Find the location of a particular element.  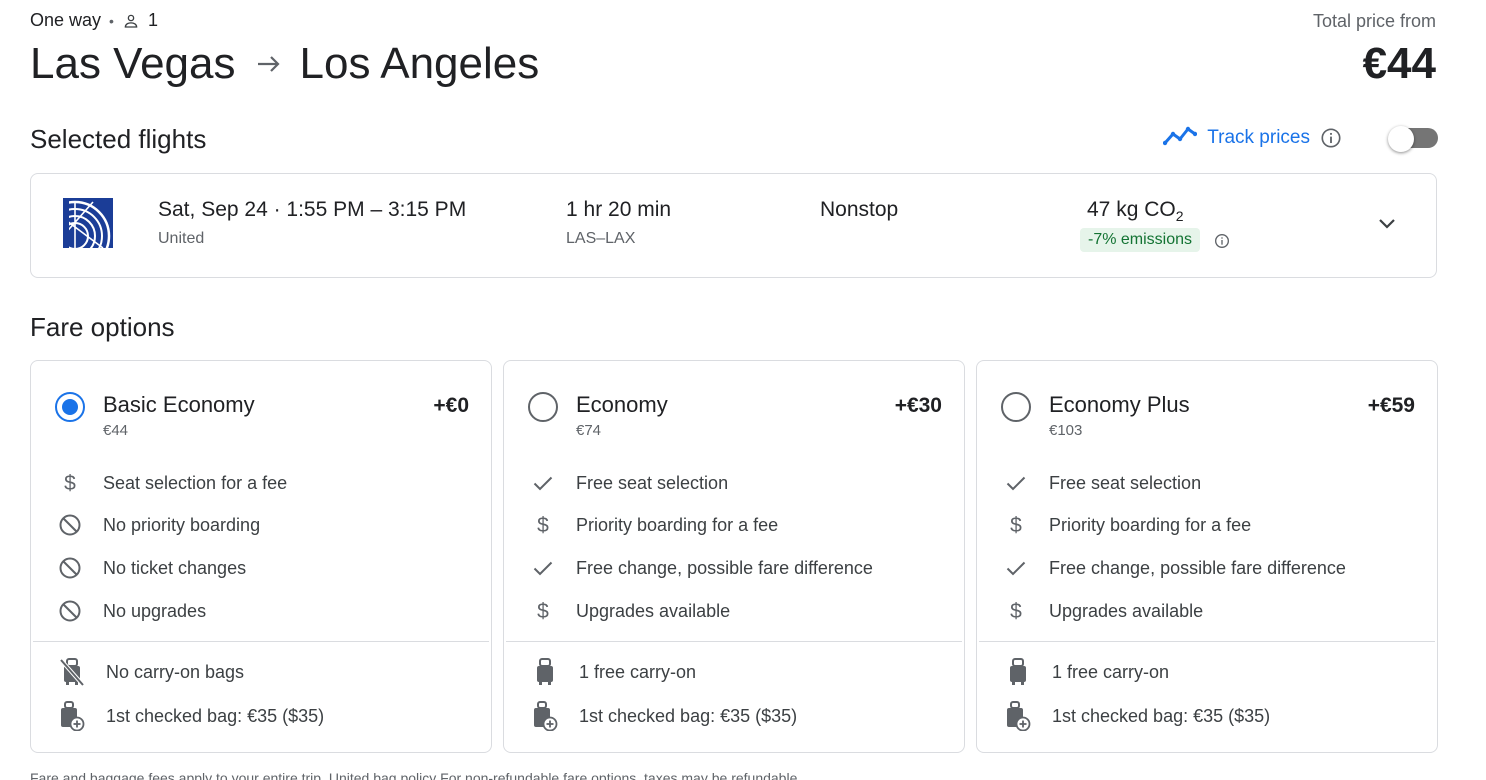

fare-price-delta: +€59 is located at coordinates (1391, 405).